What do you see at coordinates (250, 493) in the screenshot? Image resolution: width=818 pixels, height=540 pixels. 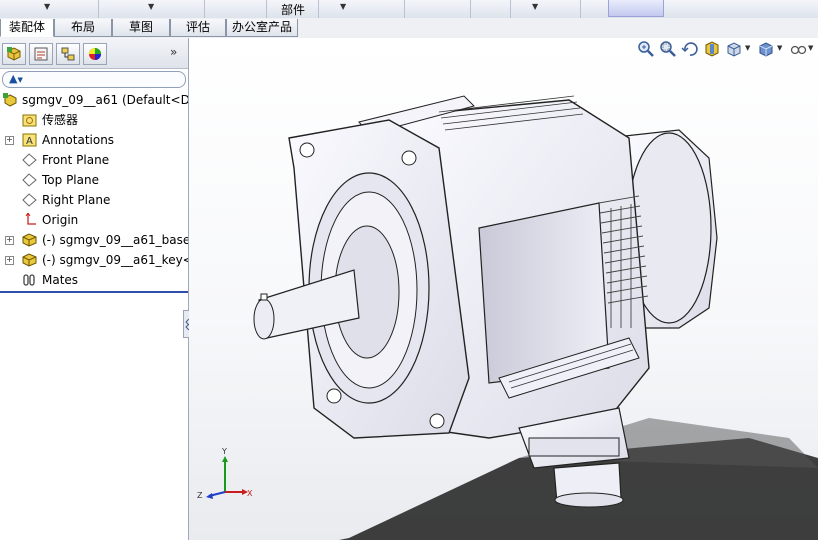 I see `triad-x-label: X` at bounding box center [250, 493].